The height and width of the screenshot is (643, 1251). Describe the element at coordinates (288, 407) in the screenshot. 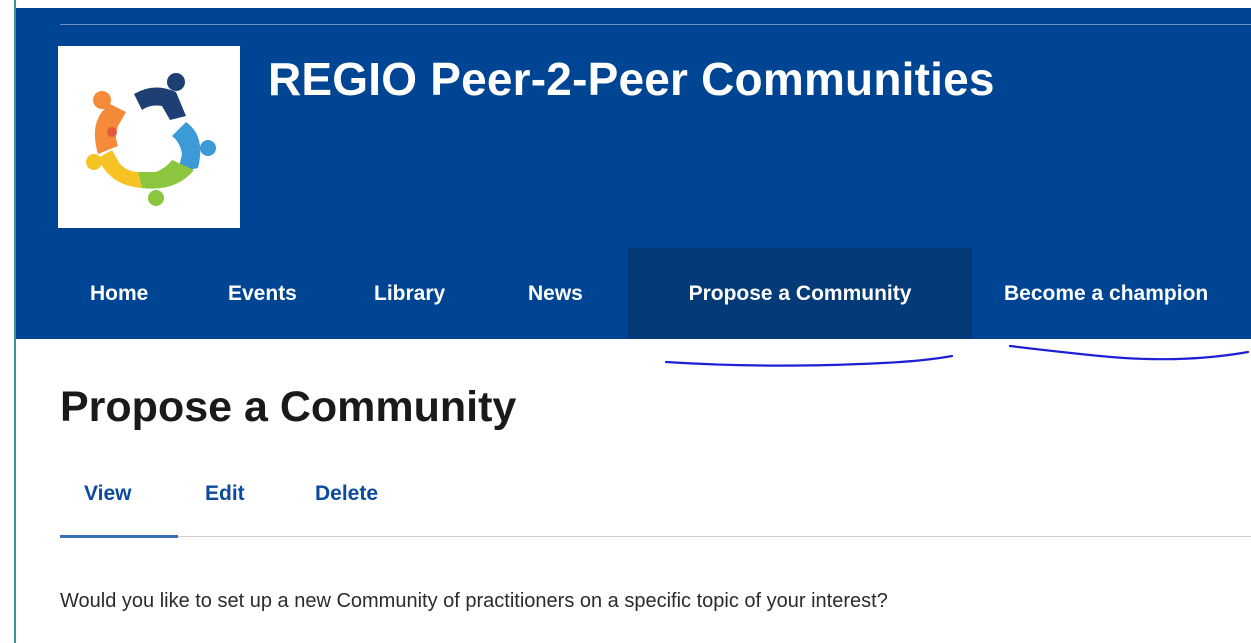

I see `page-title: Propose a Community` at that location.